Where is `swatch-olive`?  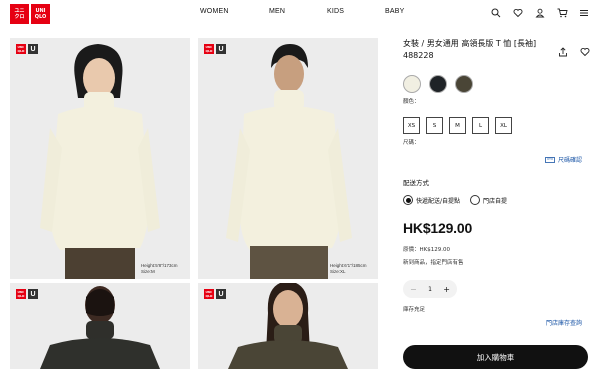 swatch-olive is located at coordinates (464, 84).